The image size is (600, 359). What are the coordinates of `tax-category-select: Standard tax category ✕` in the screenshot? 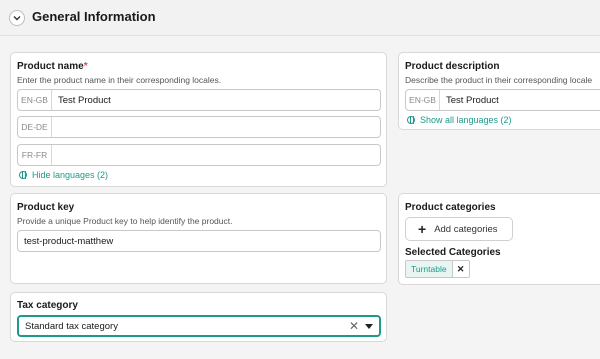 It's located at (199, 326).